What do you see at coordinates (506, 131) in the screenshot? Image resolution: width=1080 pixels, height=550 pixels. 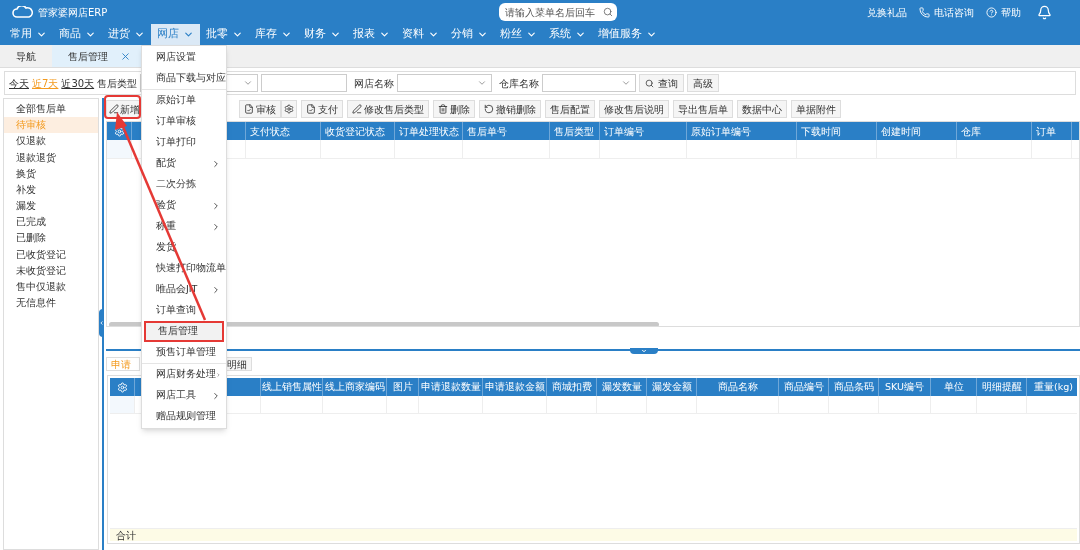 I see `column-header: 售后单号` at bounding box center [506, 131].